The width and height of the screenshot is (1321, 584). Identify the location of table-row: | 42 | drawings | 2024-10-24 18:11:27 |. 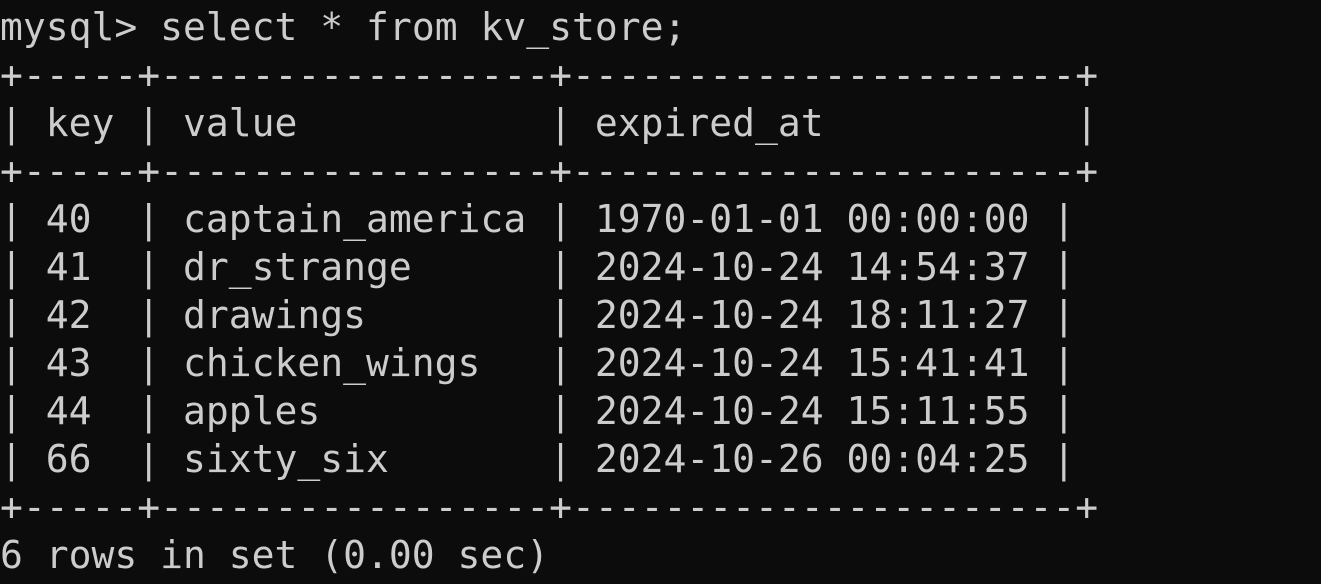
(538, 315).